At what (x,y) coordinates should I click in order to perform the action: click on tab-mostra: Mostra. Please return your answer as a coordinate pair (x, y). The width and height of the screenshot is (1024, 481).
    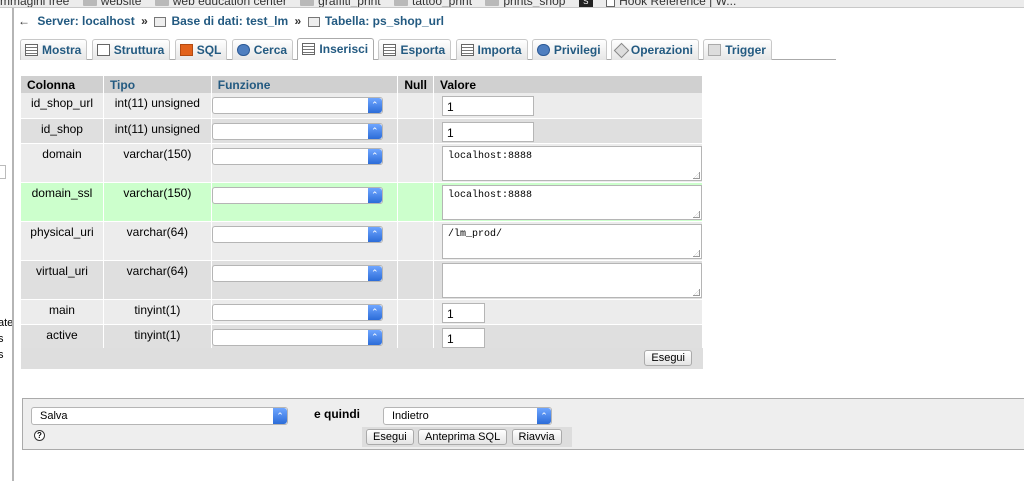
    Looking at the image, I should click on (54, 49).